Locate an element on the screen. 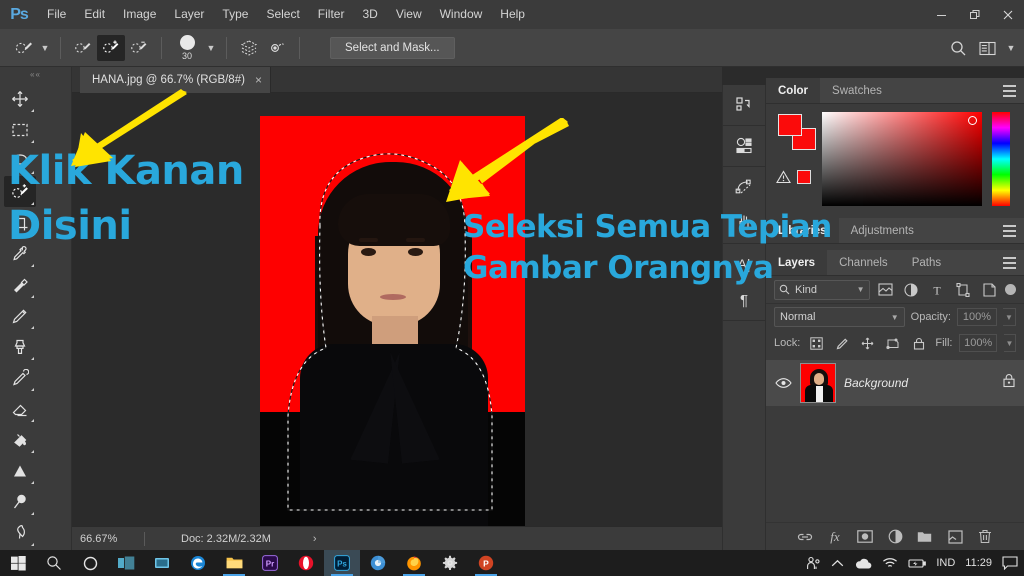 This screenshot has height=576, width=1024. brush-tool is located at coordinates (20, 315).